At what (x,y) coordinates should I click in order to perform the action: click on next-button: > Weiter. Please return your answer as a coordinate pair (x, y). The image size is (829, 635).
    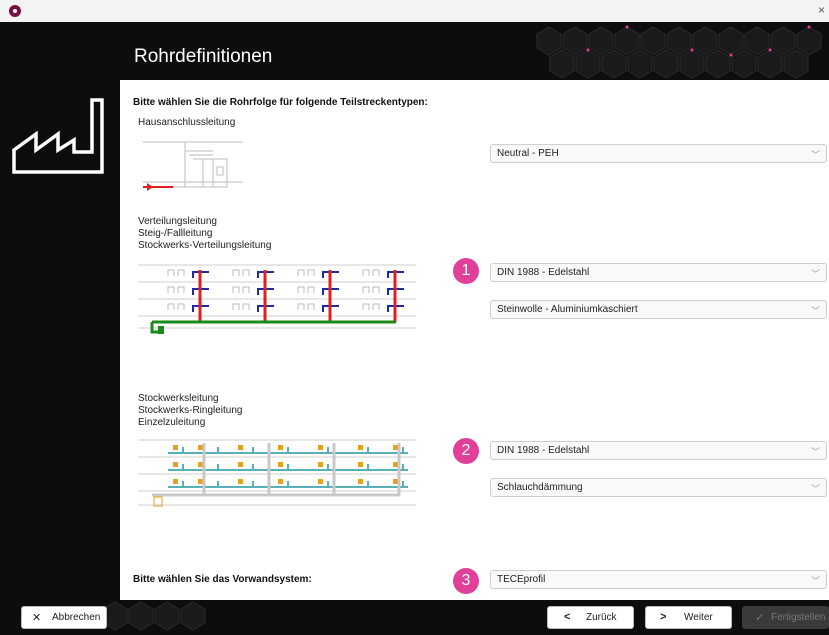
    Looking at the image, I should click on (688, 617).